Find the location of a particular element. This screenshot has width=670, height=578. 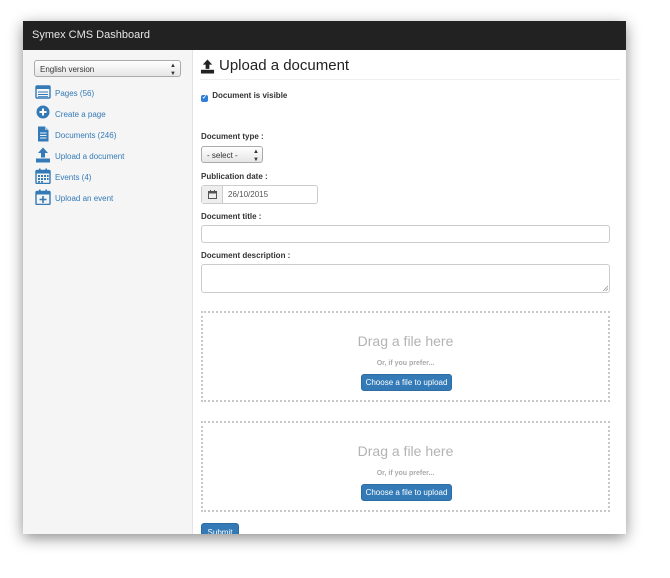

language-select: English version ▲ ▼ is located at coordinates (107, 68).